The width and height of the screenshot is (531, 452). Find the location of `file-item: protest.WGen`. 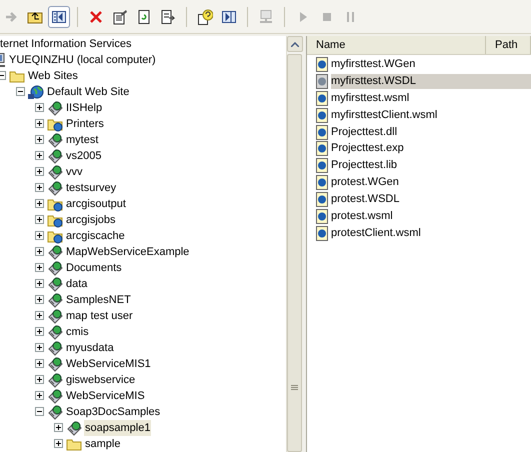

file-item: protest.WGen is located at coordinates (366, 182).